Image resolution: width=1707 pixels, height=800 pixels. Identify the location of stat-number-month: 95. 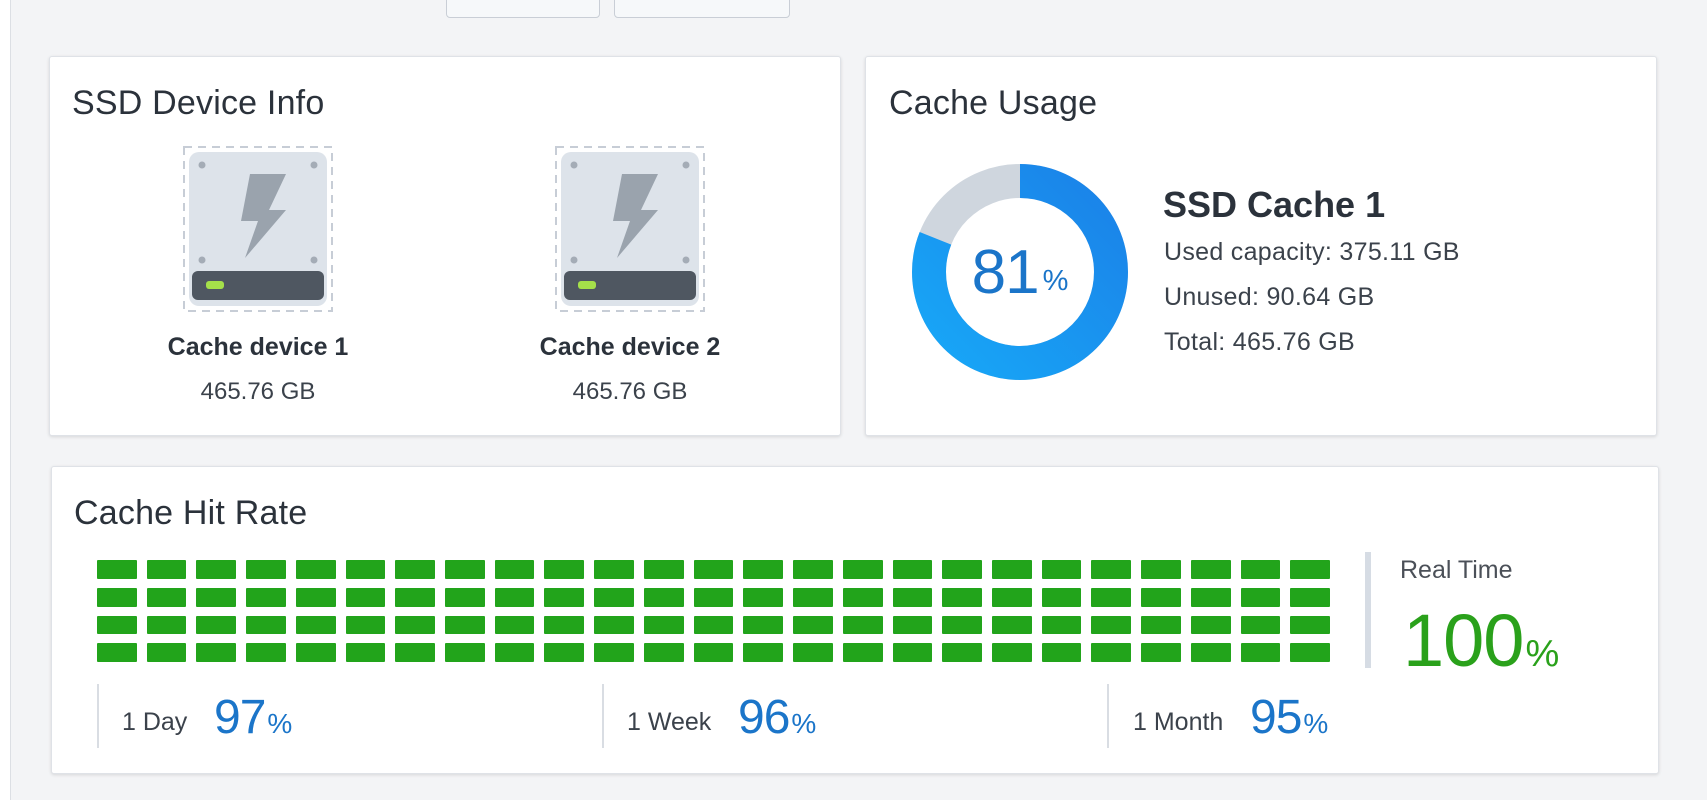
(1276, 717).